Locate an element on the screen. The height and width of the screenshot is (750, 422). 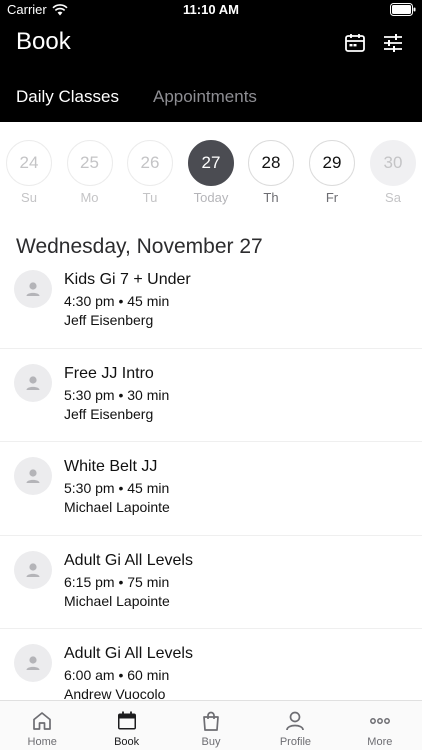
day-thursday: 28 Th is located at coordinates (271, 172).